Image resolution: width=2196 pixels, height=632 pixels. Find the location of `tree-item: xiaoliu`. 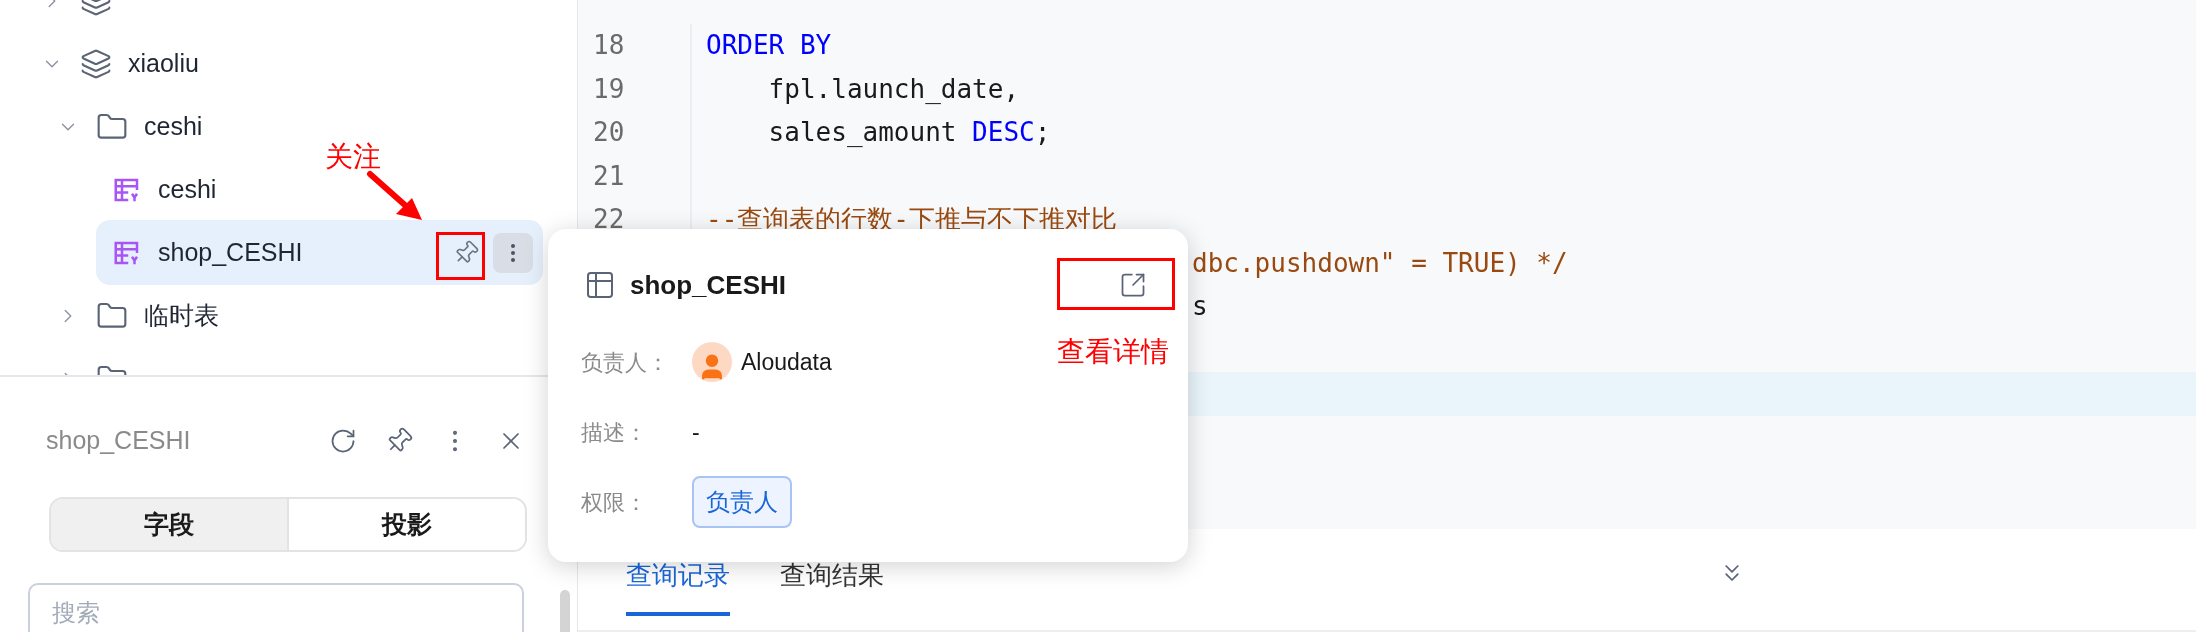

tree-item: xiaoliu is located at coordinates (136, 63).